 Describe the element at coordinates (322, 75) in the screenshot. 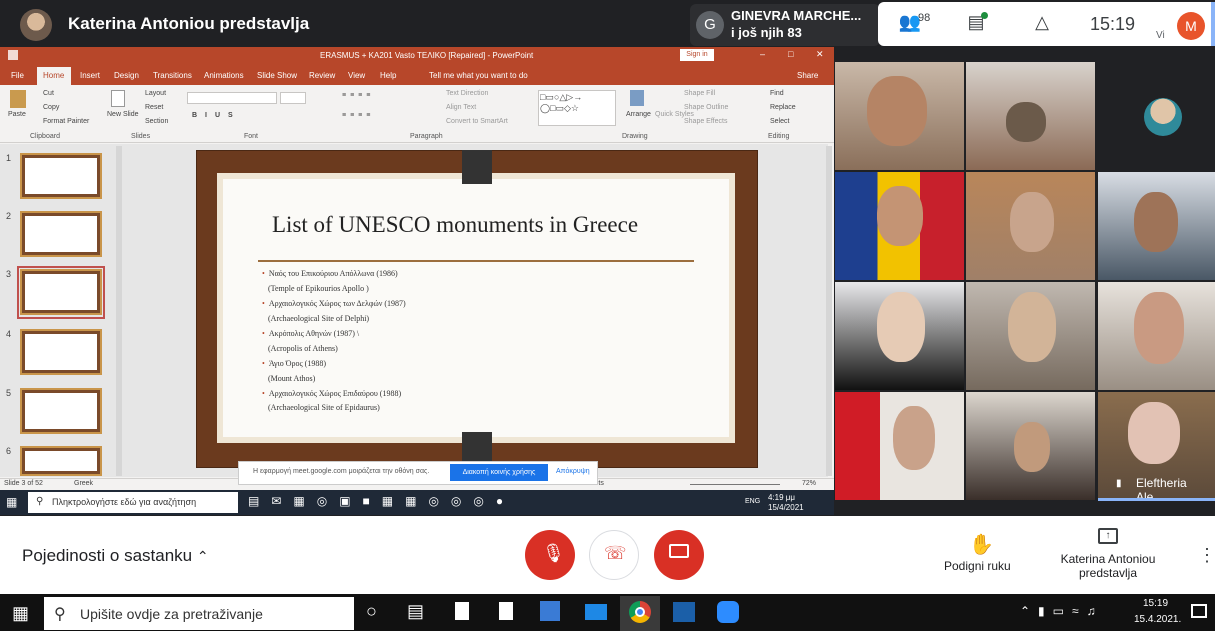

I see `tab-review: Review` at that location.